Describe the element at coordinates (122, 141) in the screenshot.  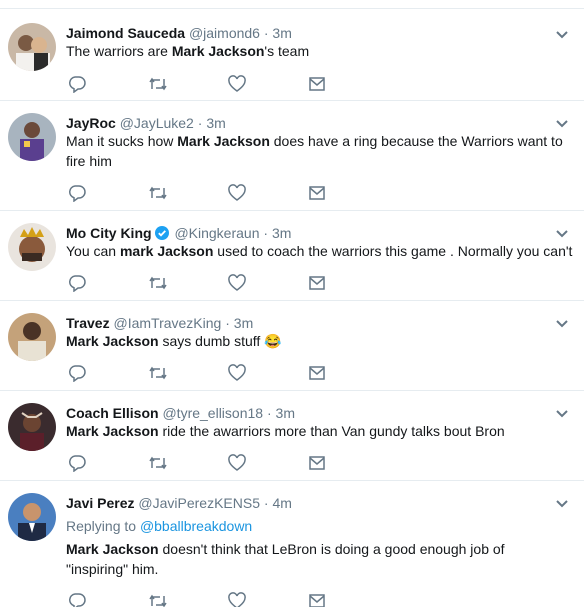
I see `tweet-text-segment: Man it sucks how` at that location.